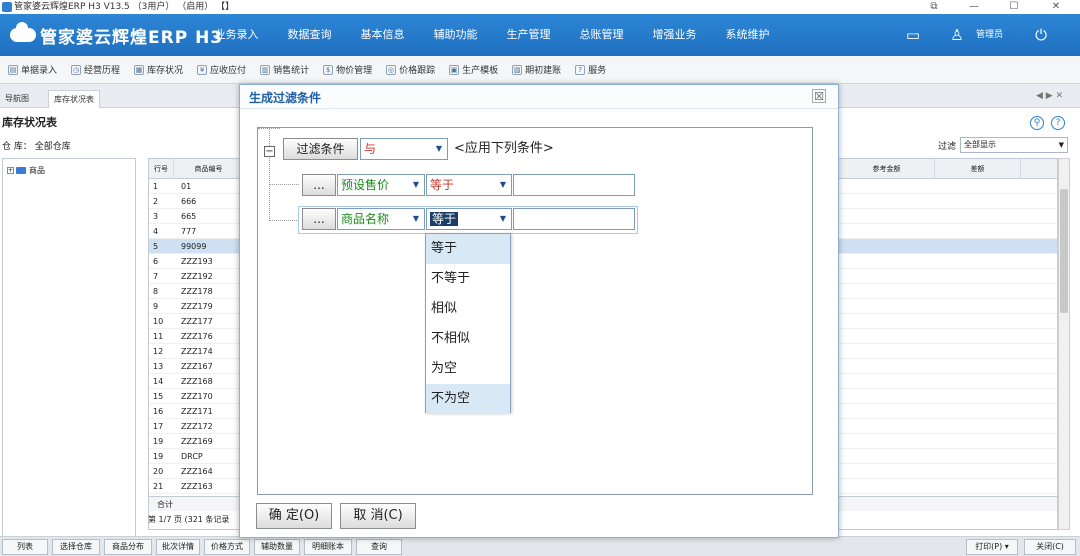 The width and height of the screenshot is (1080, 556). I want to click on toolbar-price-tracking: ◎ 价格跟踪, so click(410, 69).